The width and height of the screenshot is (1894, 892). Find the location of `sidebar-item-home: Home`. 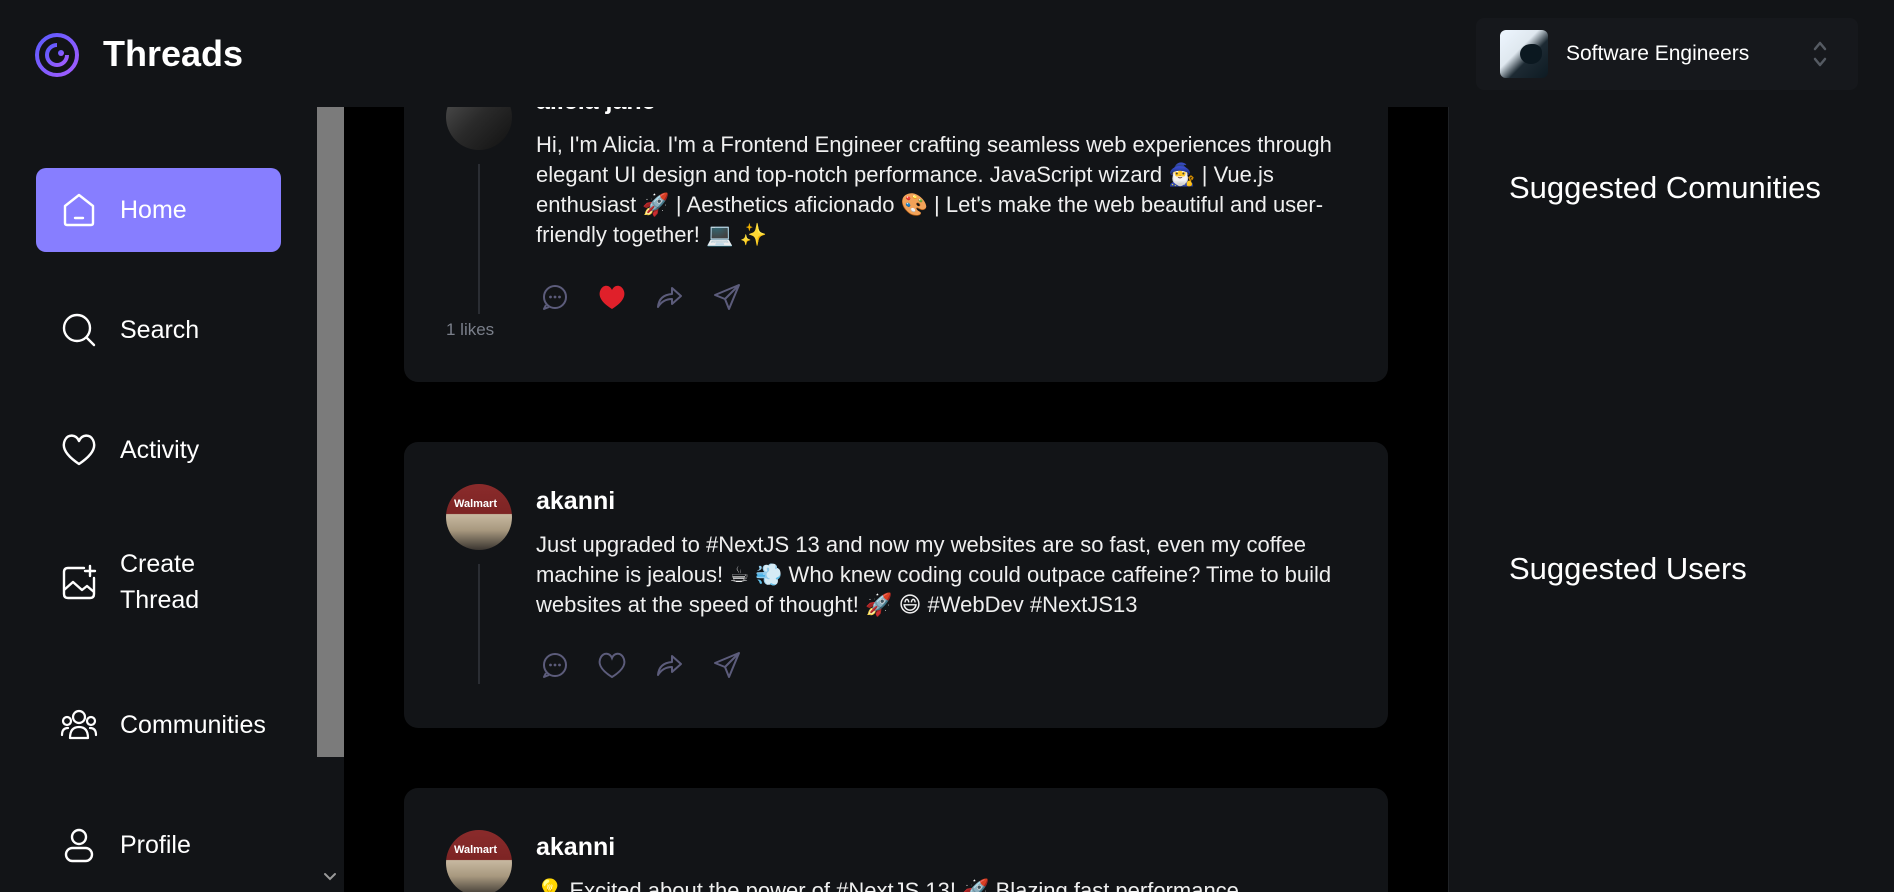

sidebar-item-home: Home is located at coordinates (158, 210).